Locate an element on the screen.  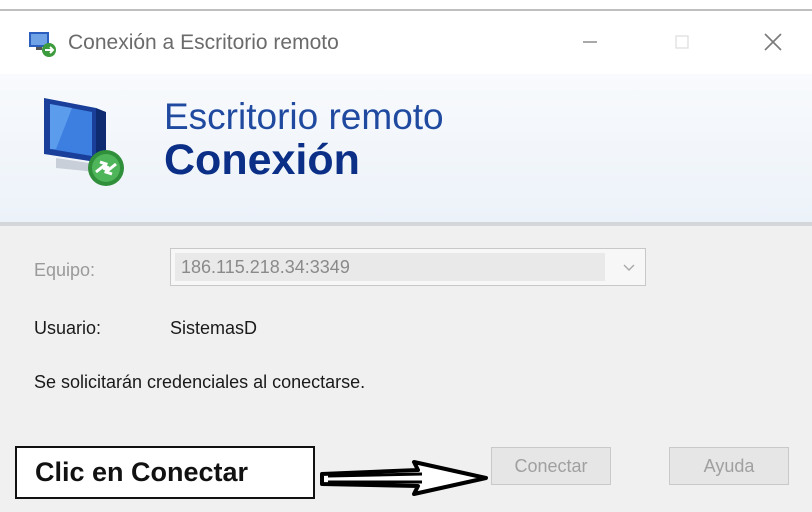
user-label: Usuario: is located at coordinates (68, 328).